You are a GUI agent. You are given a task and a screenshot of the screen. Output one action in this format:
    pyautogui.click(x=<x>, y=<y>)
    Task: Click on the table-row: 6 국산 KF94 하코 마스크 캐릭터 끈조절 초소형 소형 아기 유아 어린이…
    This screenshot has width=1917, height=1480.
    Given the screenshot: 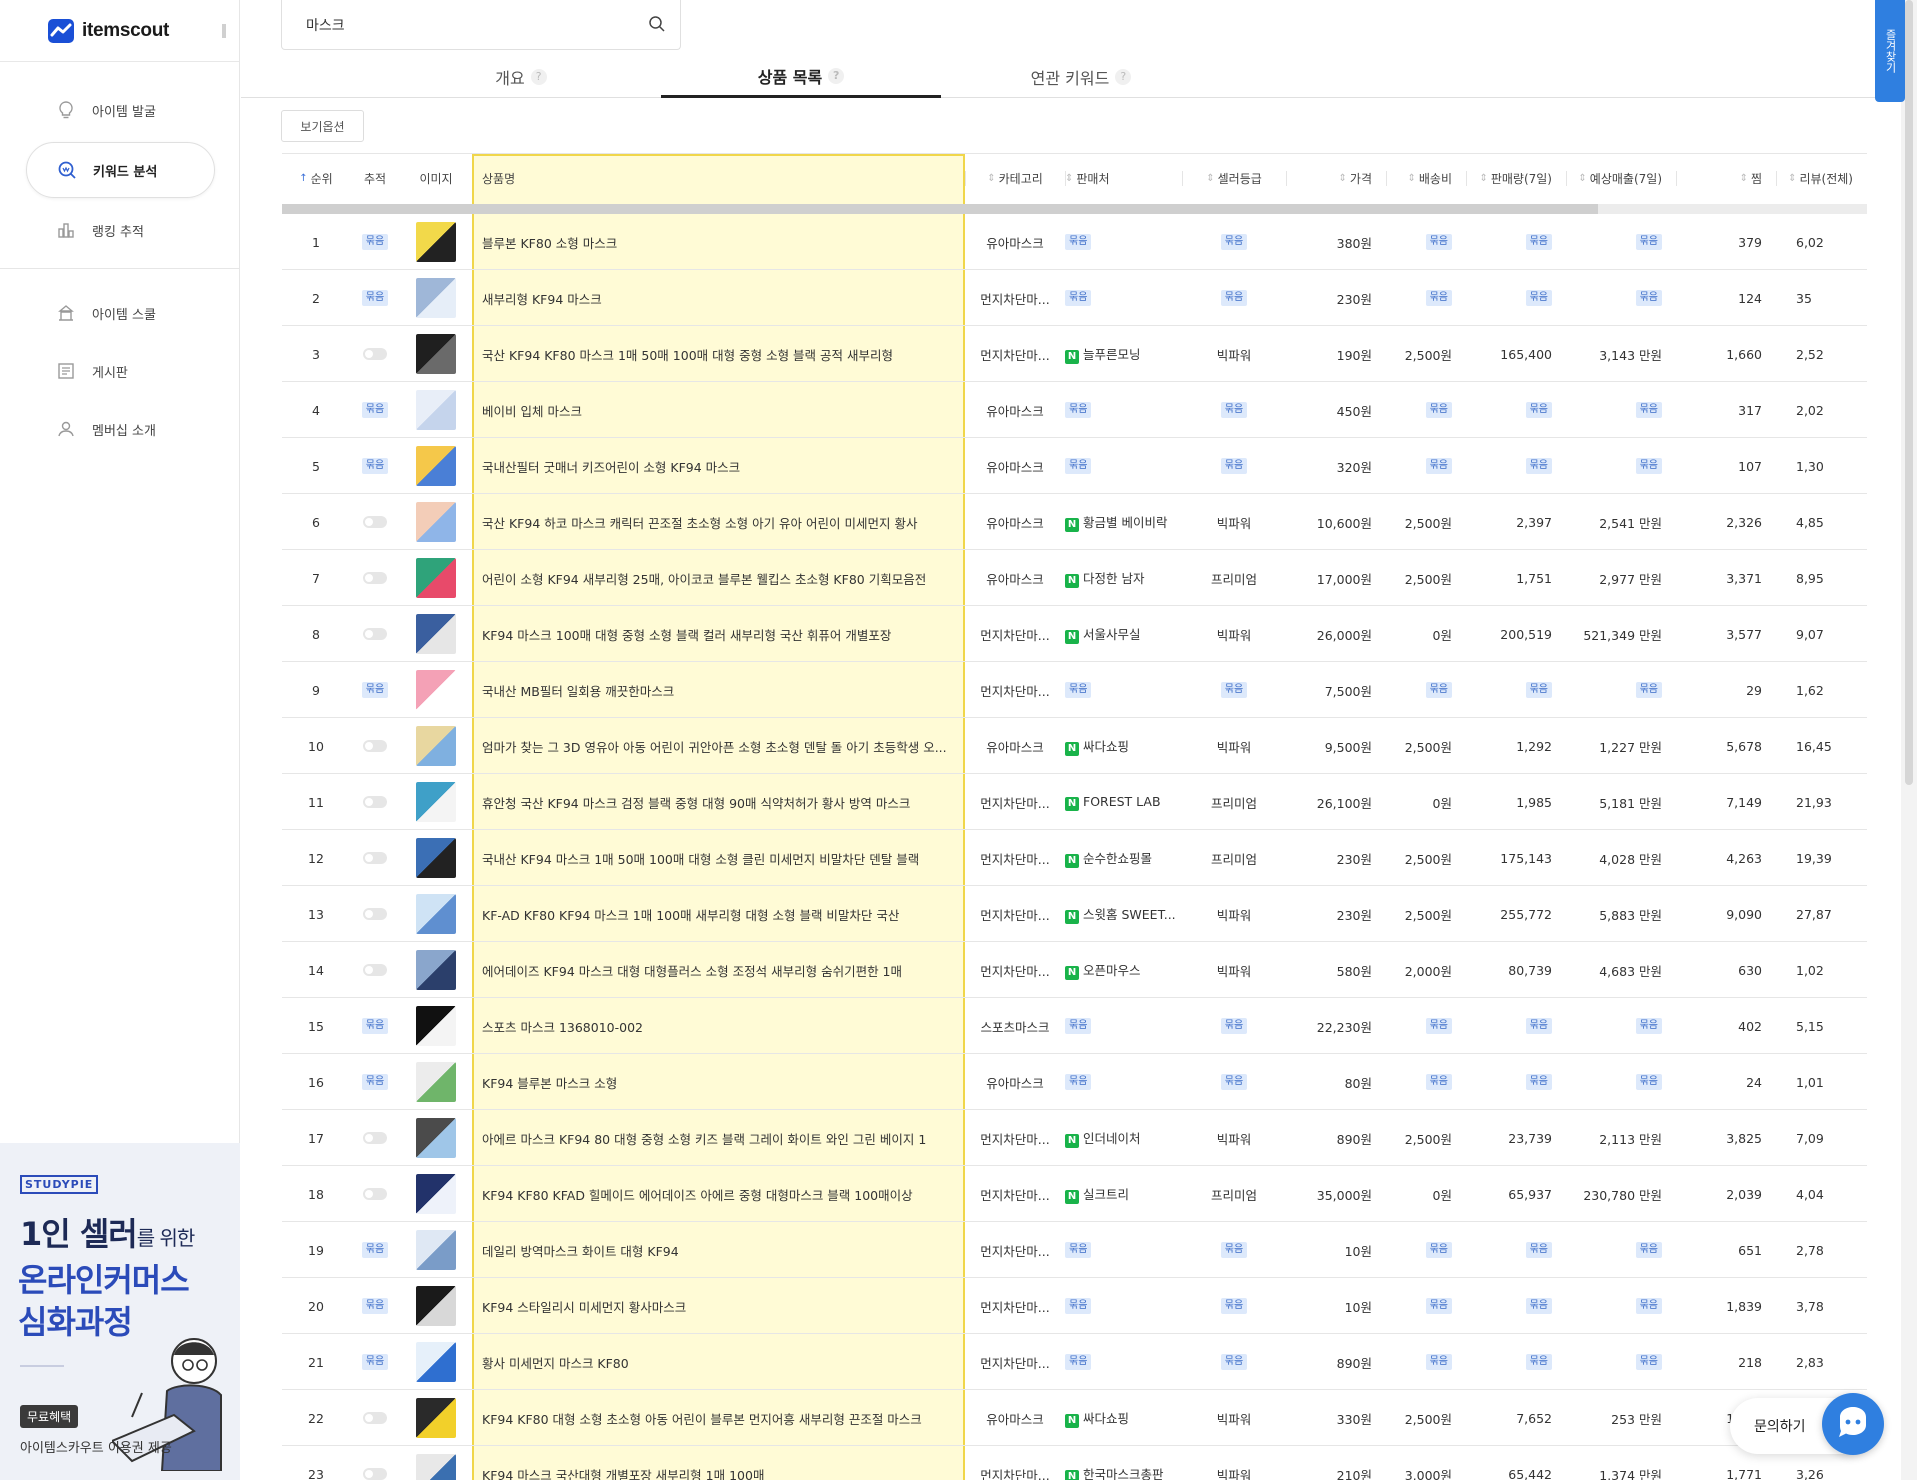 What is the action you would take?
    pyautogui.click(x=1074, y=522)
    